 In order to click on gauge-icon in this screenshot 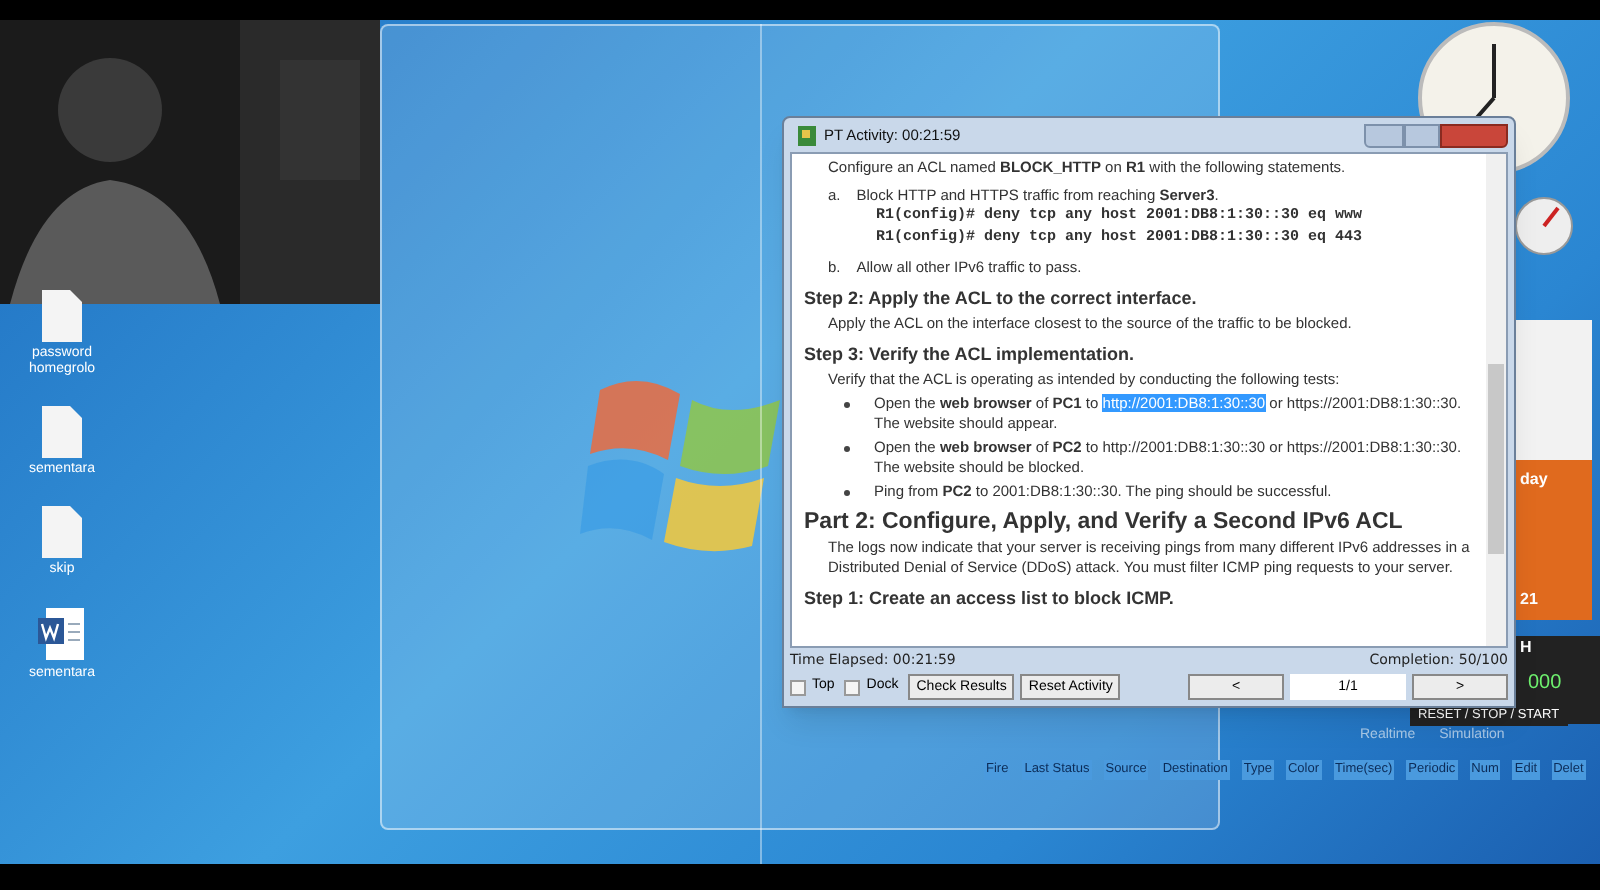, I will do `click(1544, 226)`.